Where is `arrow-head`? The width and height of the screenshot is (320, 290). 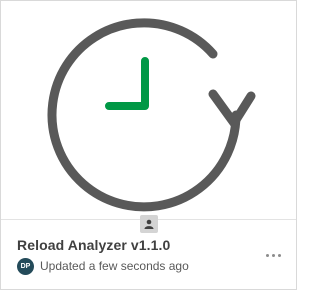 arrow-head is located at coordinates (232, 108).